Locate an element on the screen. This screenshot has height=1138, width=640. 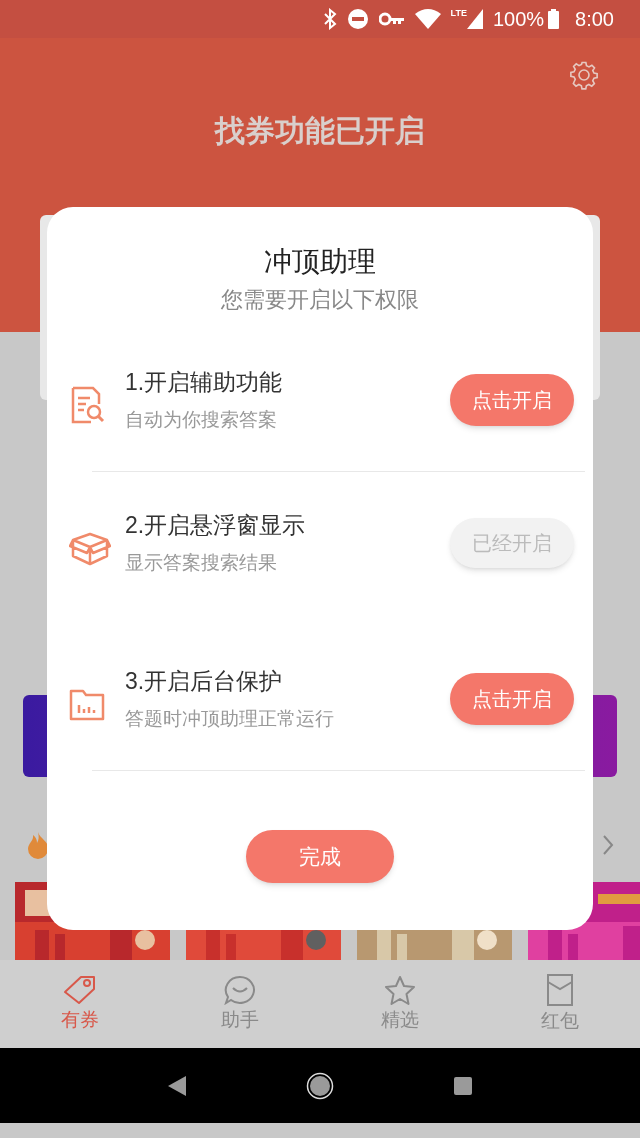
dialog-subtitle: 您需要开启以下权限 is located at coordinates (320, 300).